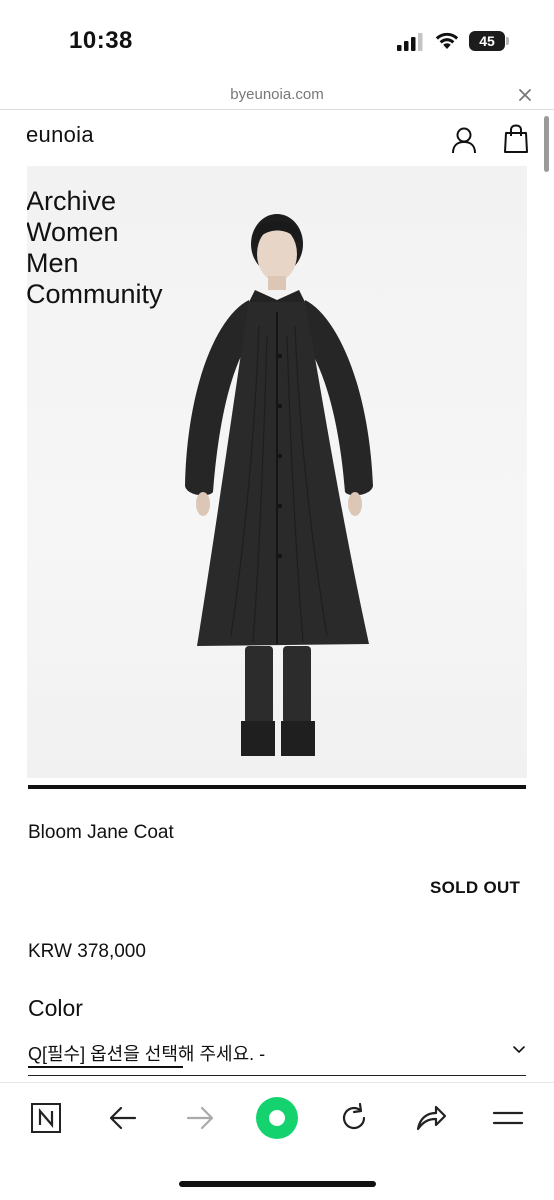 The image size is (554, 1200). What do you see at coordinates (475, 887) in the screenshot?
I see `sold-out-status: SOLD OUT` at bounding box center [475, 887].